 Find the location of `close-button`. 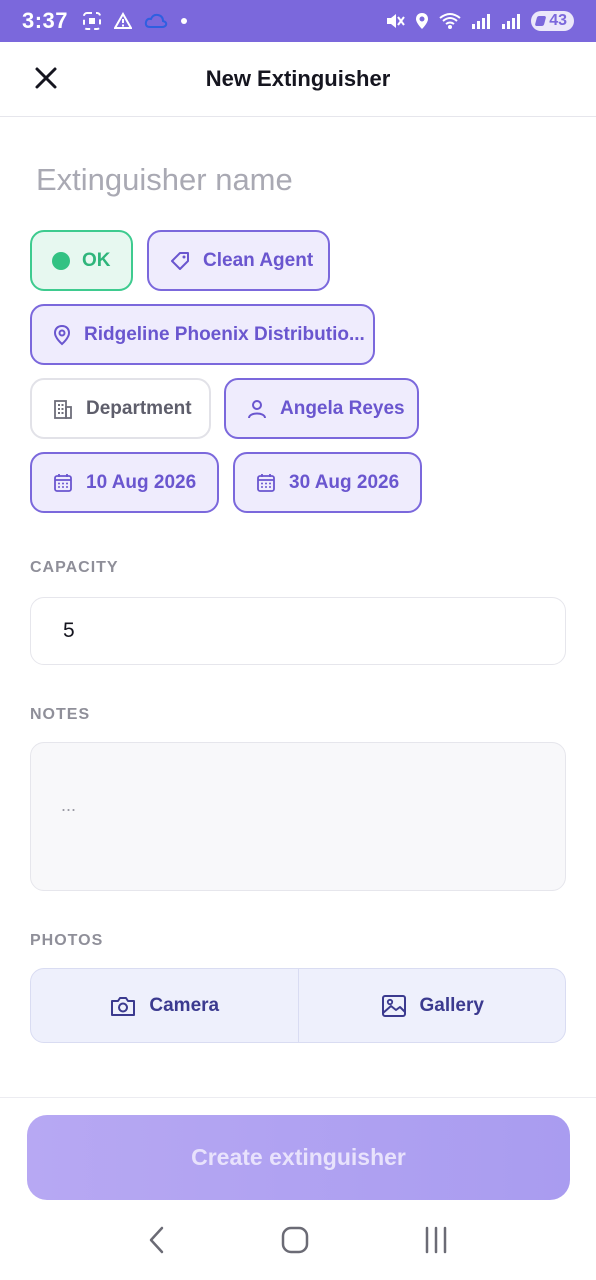

close-button is located at coordinates (46, 78).